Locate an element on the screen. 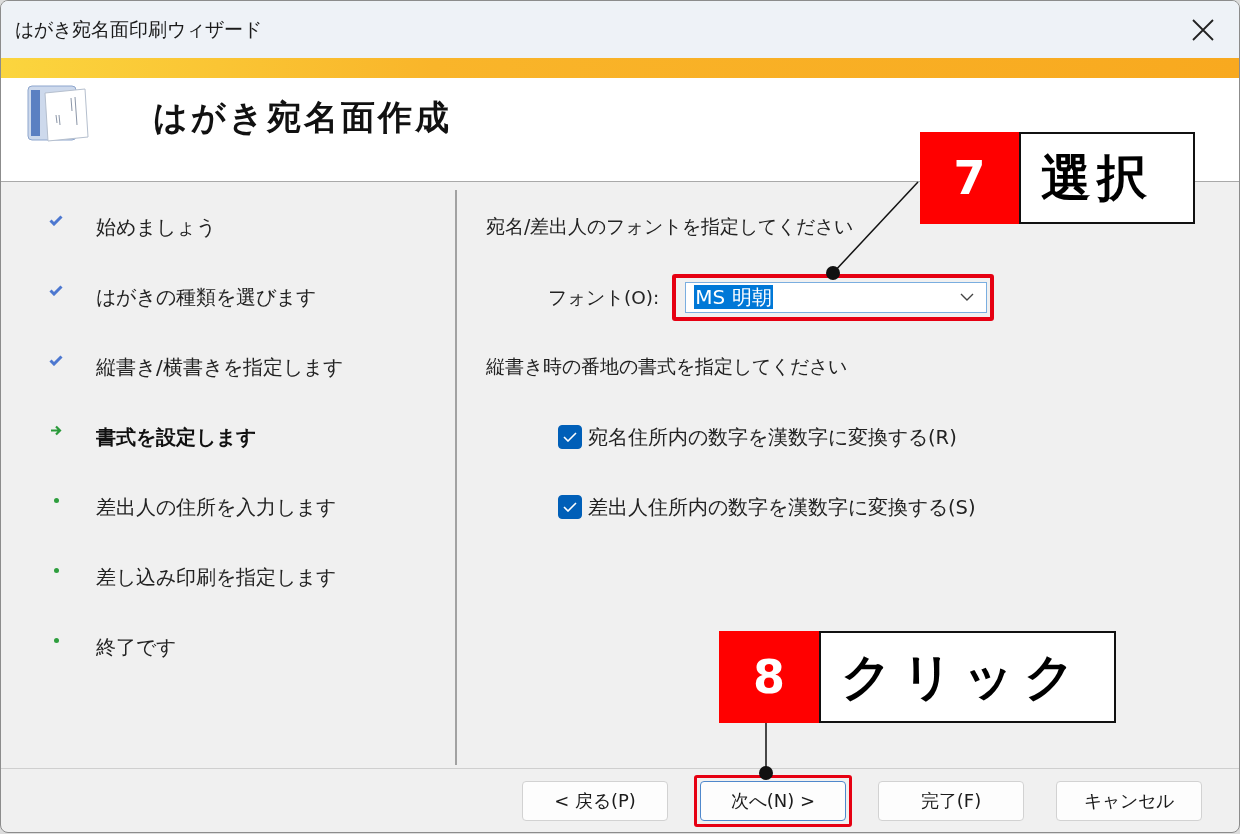 The height and width of the screenshot is (834, 1240). font-dropdown: MS 明朝 is located at coordinates (836, 297).